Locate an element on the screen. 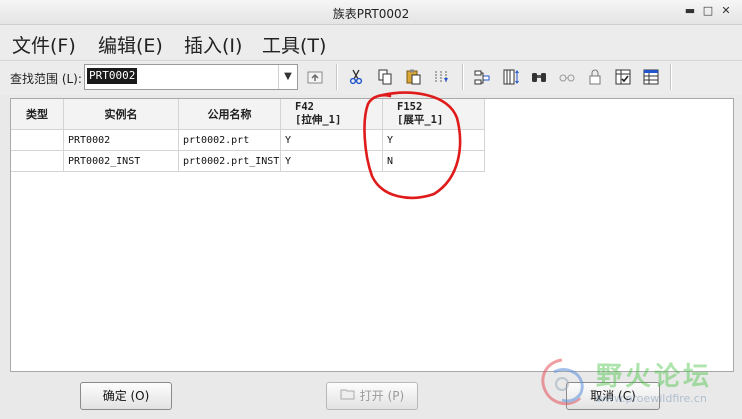  column-header-f152-id: F152 is located at coordinates (410, 107).